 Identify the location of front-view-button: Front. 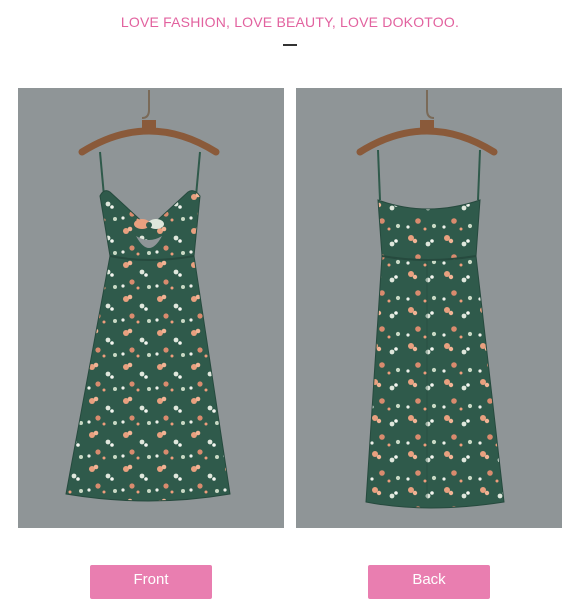
(151, 582).